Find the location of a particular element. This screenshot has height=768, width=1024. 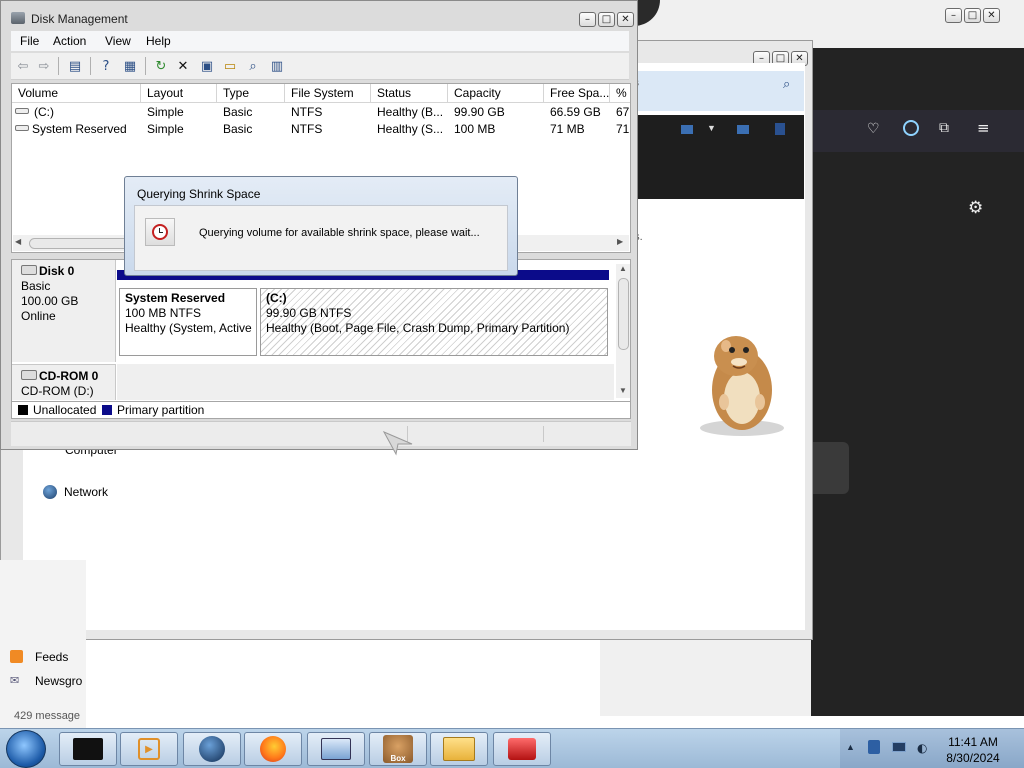

legend-label-primary: Primary partition is located at coordinates (161, 410).